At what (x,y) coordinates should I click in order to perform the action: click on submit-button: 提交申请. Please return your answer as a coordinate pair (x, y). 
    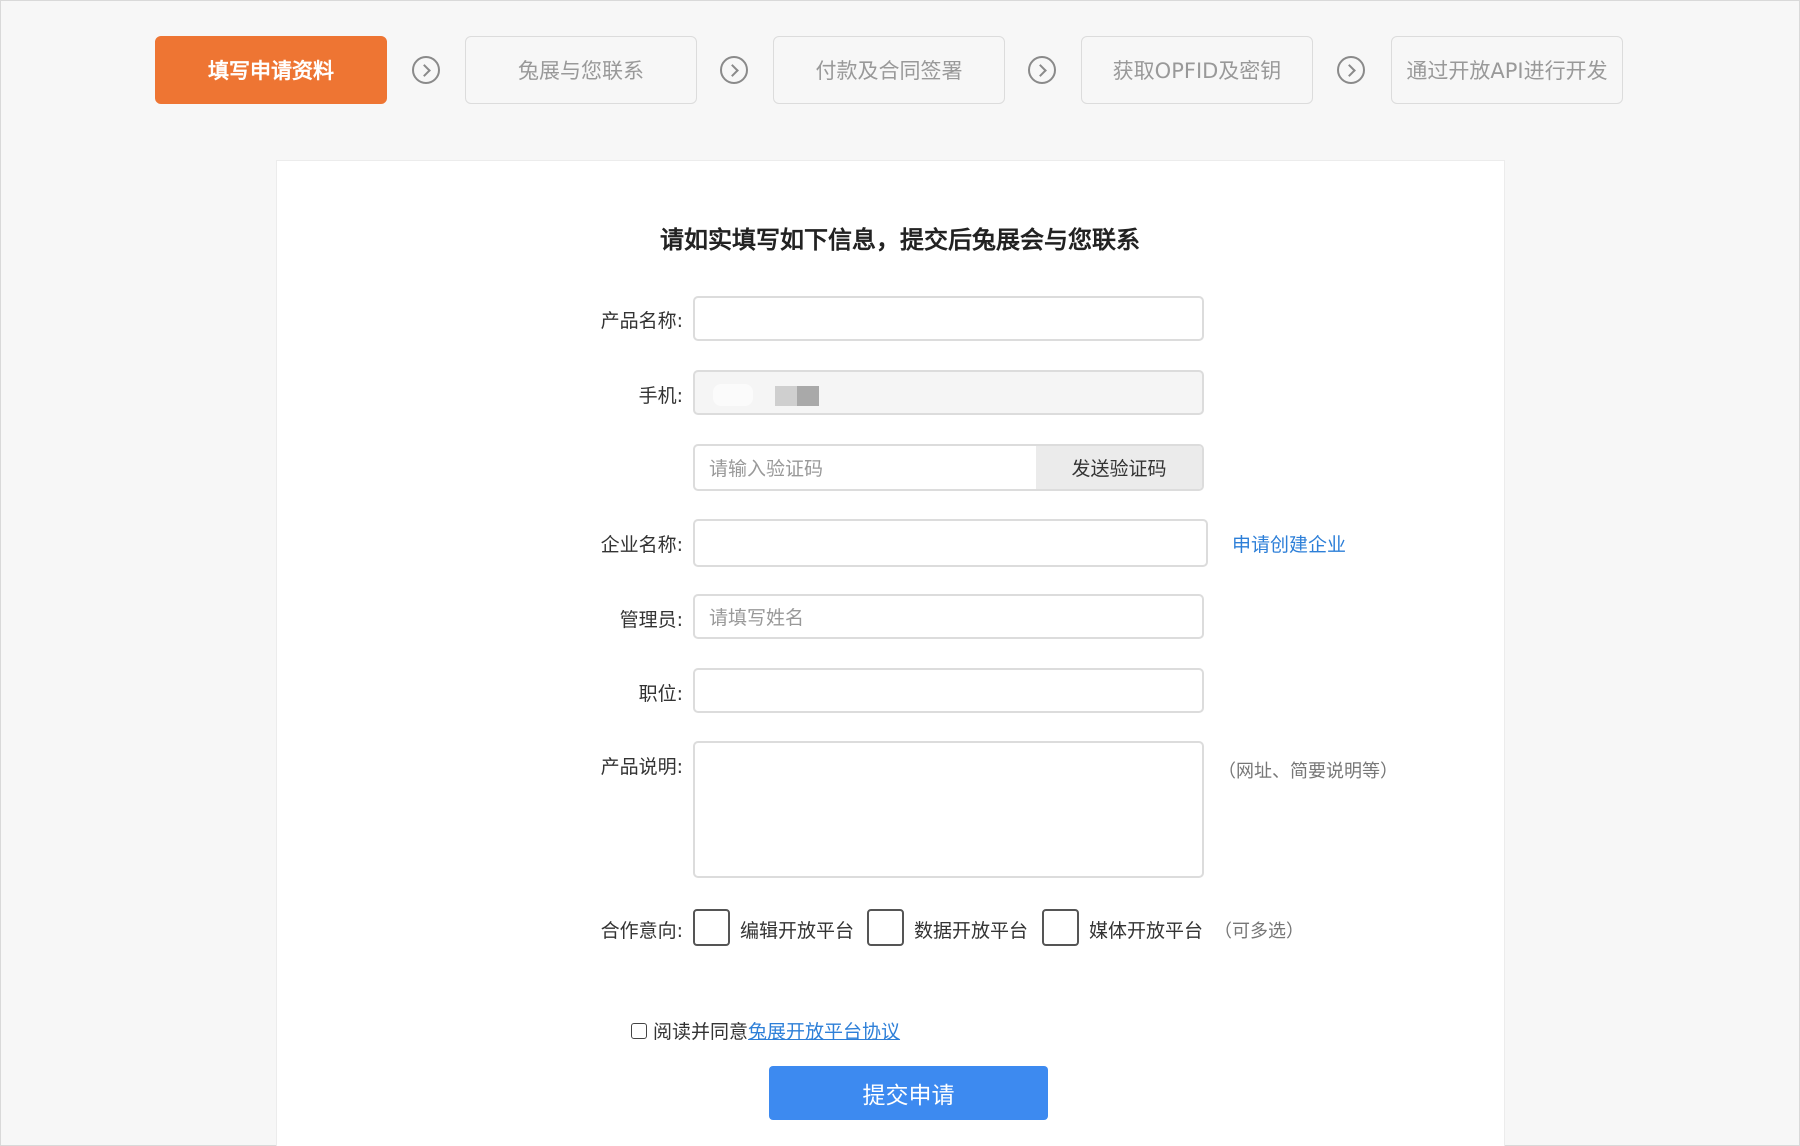
    Looking at the image, I should click on (908, 1093).